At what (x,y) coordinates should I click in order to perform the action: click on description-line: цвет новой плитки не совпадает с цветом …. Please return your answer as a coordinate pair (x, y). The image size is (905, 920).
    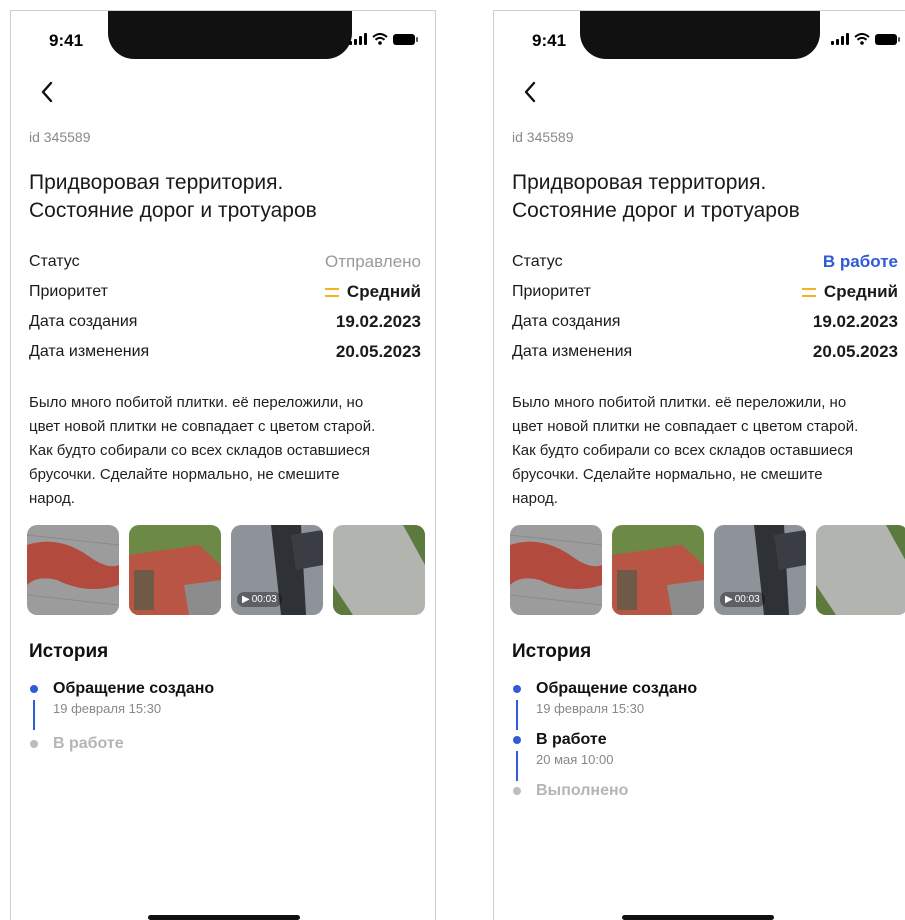
    Looking at the image, I should click on (202, 426).